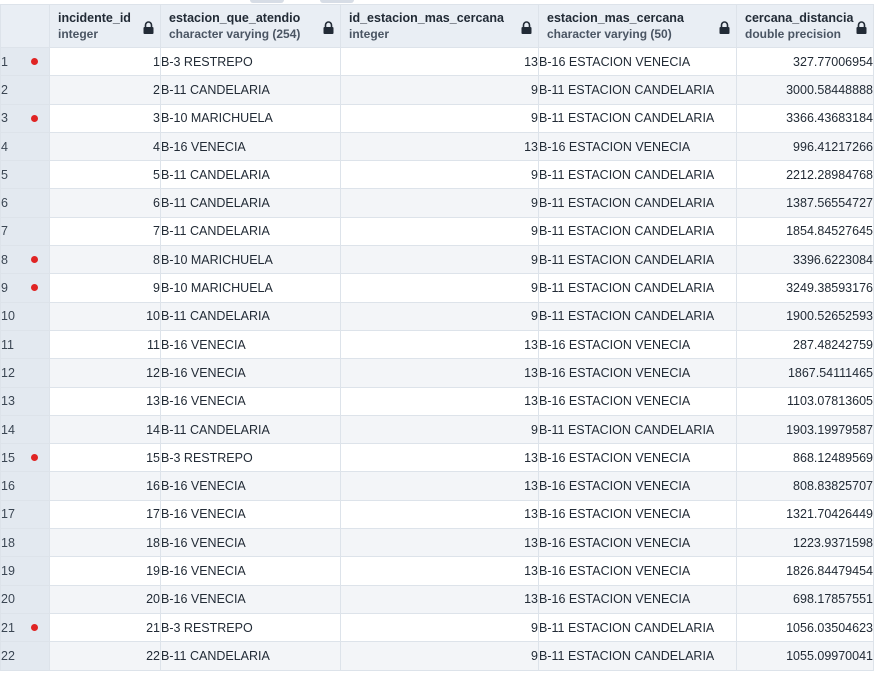 This screenshot has width=886, height=673. What do you see at coordinates (439, 26) in the screenshot?
I see `column-header-id-estacion-mas-cercana: id_estacion_mas_cercana integer` at bounding box center [439, 26].